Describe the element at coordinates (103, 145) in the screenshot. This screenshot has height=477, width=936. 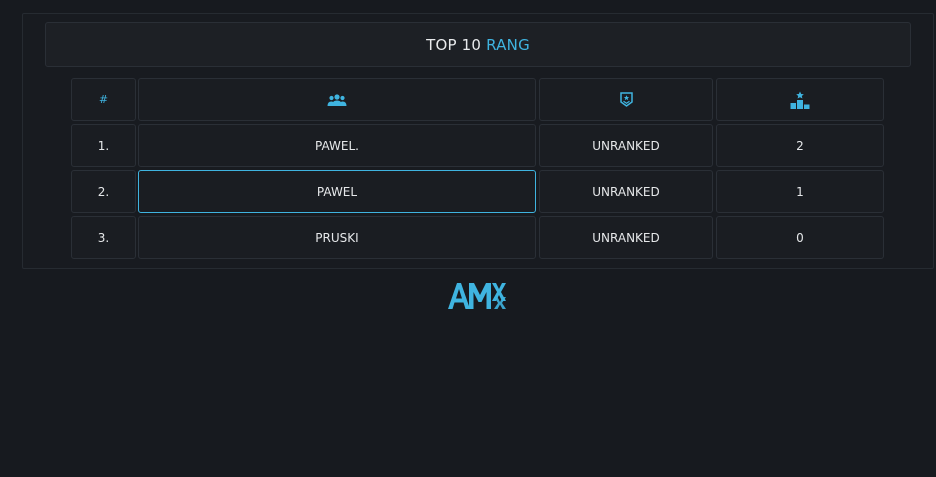
I see `row-1-position: 1.` at that location.